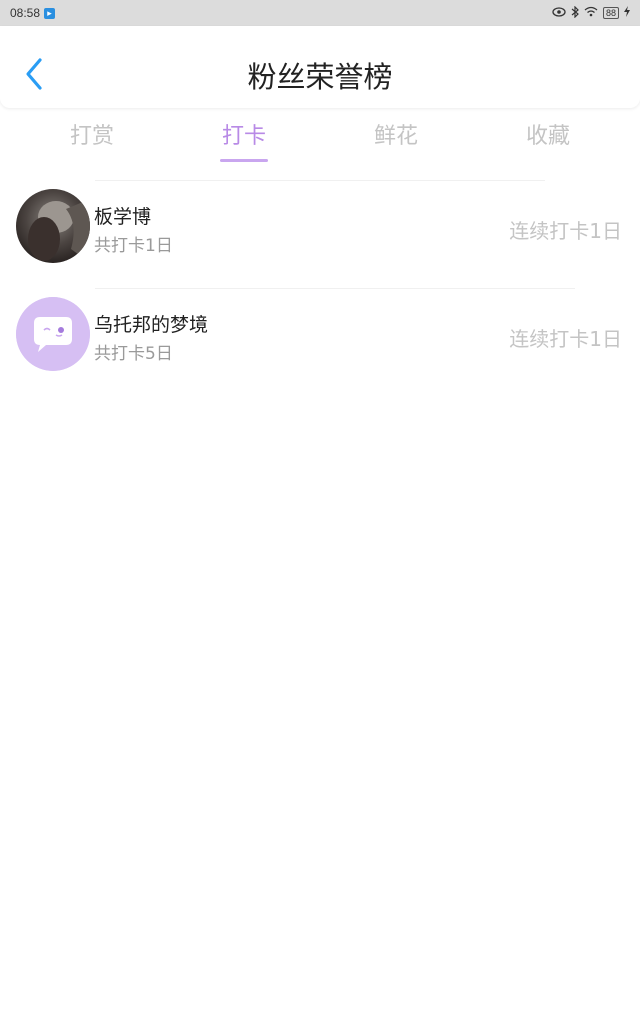 This screenshot has height=1024, width=640. Describe the element at coordinates (320, 13) in the screenshot. I see `status-bar: 08:58 ▸ 88` at that location.